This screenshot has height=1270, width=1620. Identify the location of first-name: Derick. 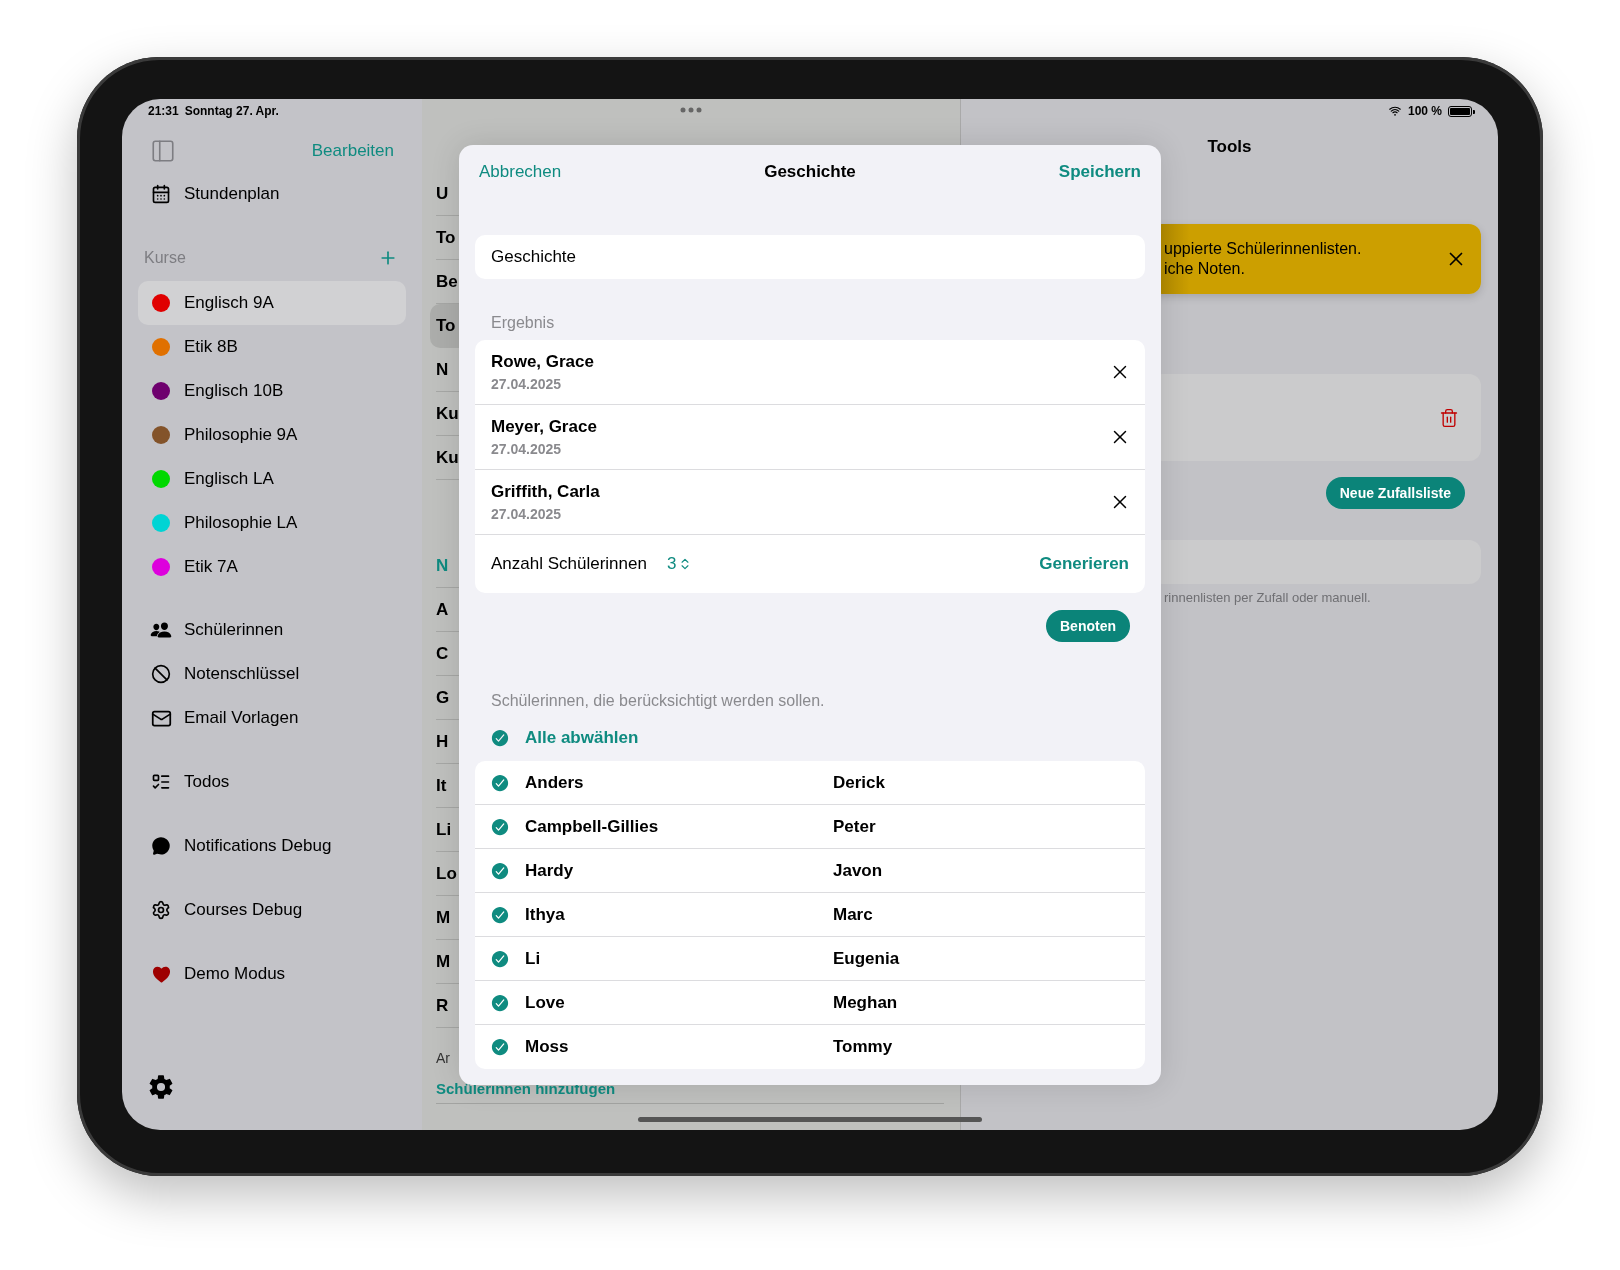
(859, 783).